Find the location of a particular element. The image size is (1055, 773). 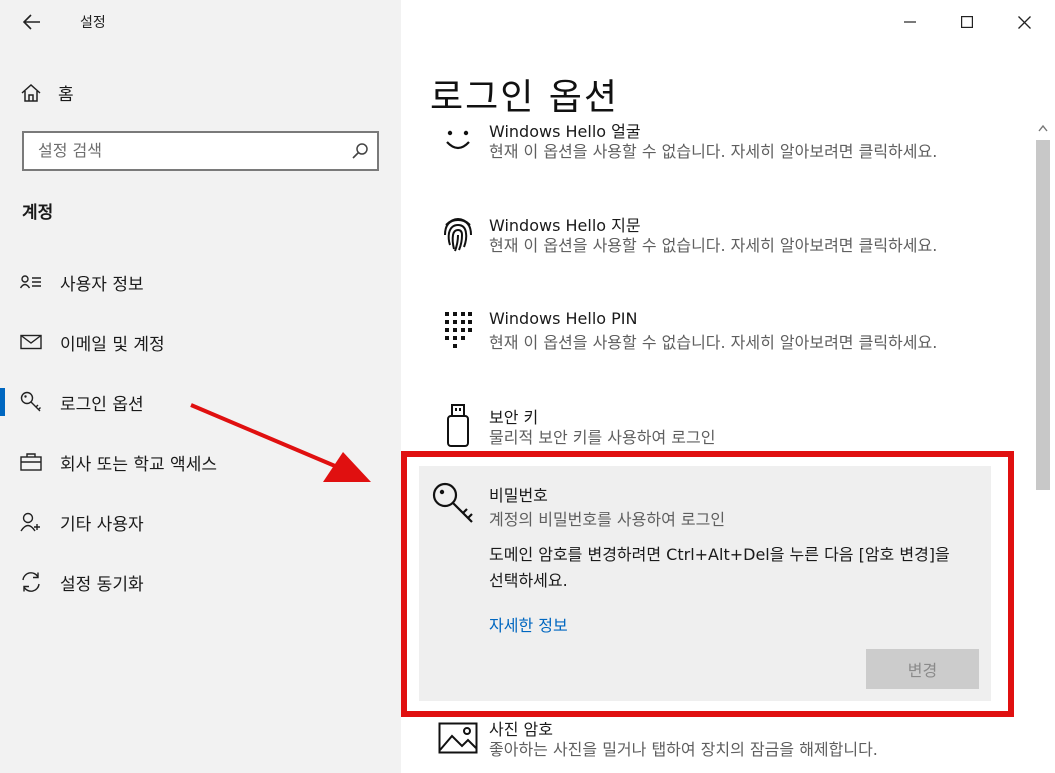

nav-item-other-users: 기타 사용자 is located at coordinates (200, 522).